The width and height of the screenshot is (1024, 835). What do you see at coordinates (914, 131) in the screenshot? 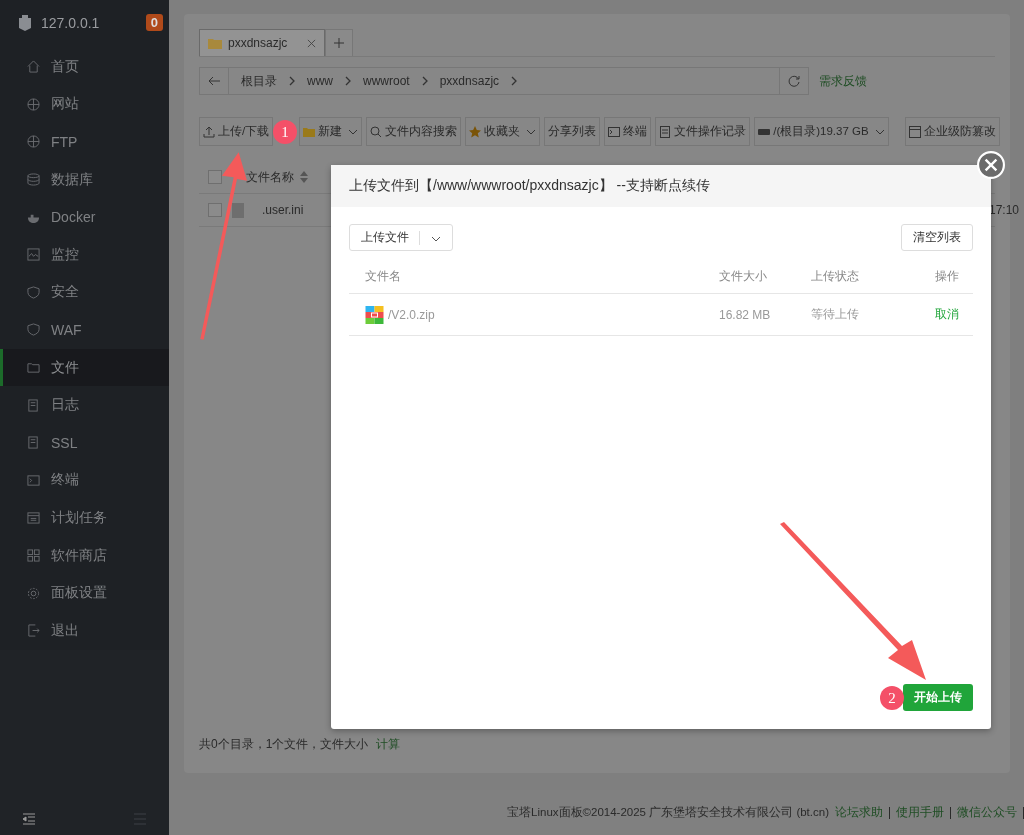
I see `lock-icon` at bounding box center [914, 131].